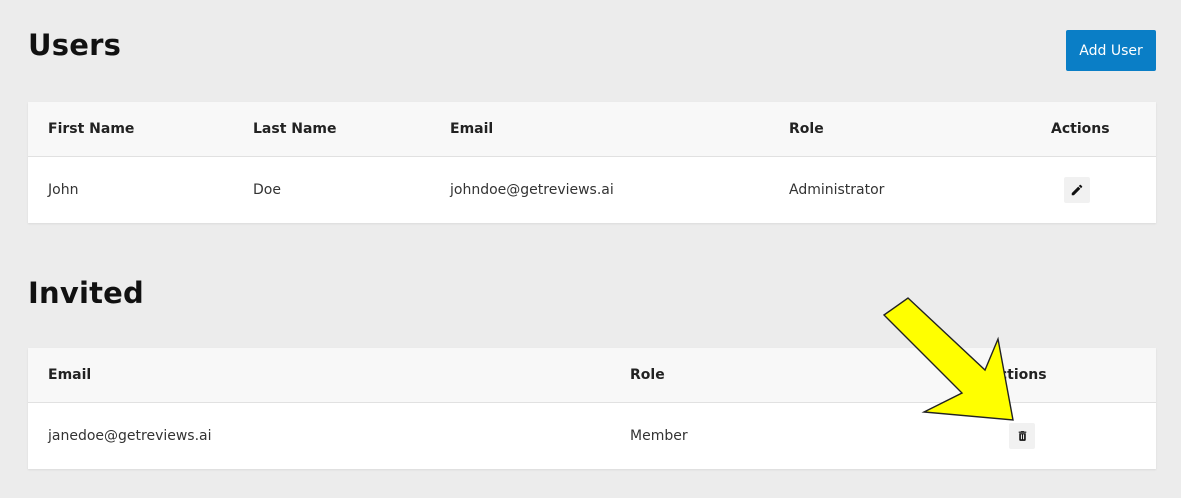 Image resolution: width=1181 pixels, height=498 pixels. Describe the element at coordinates (267, 190) in the screenshot. I see `user-last-name: Doe` at that location.